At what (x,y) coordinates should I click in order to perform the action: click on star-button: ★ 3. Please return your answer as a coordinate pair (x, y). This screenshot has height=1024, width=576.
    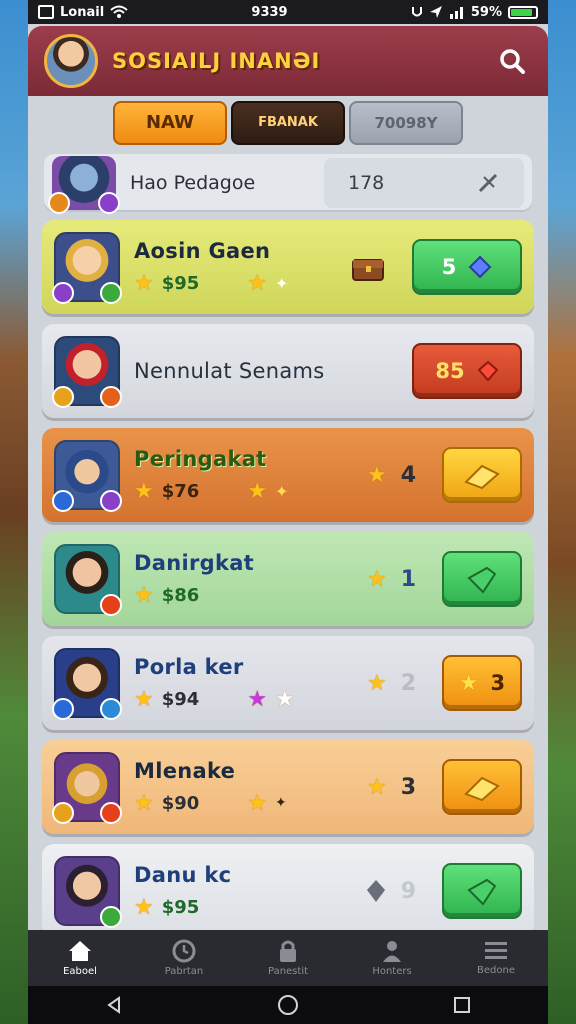
    Looking at the image, I should click on (482, 683).